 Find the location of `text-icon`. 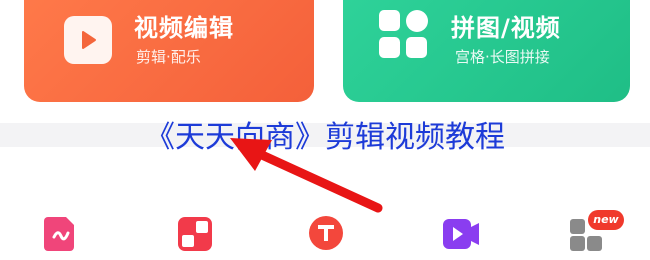

text-icon is located at coordinates (326, 233).